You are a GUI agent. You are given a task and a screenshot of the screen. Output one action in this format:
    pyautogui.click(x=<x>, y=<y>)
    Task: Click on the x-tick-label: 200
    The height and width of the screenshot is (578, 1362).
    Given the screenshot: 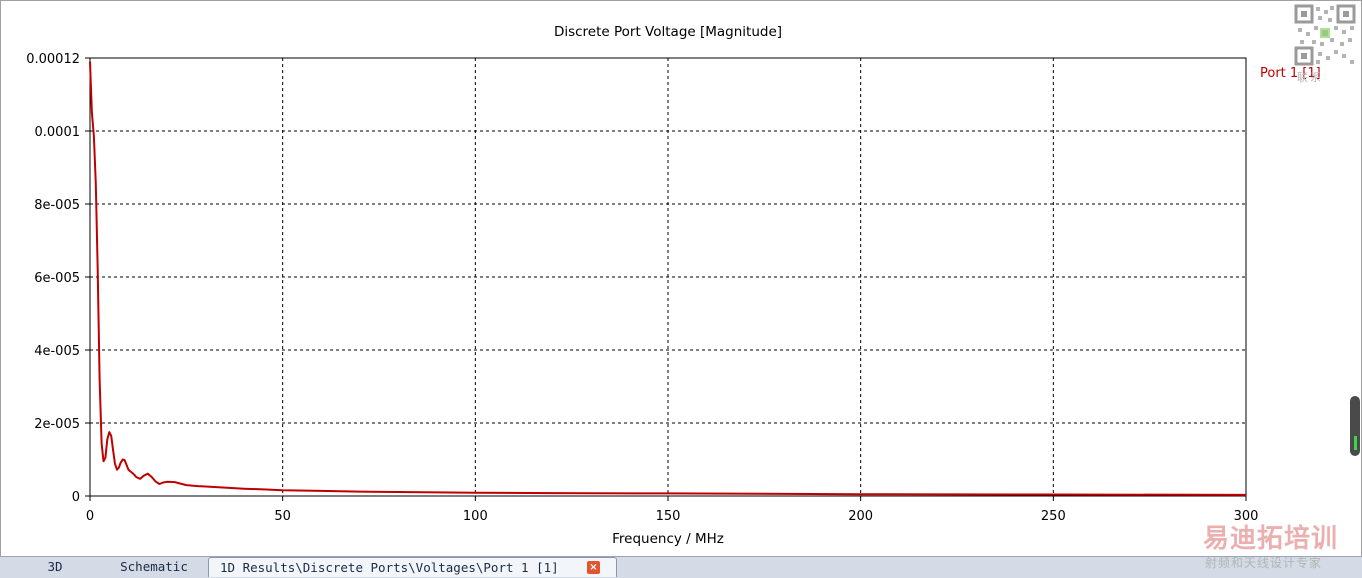 What is the action you would take?
    pyautogui.click(x=860, y=516)
    